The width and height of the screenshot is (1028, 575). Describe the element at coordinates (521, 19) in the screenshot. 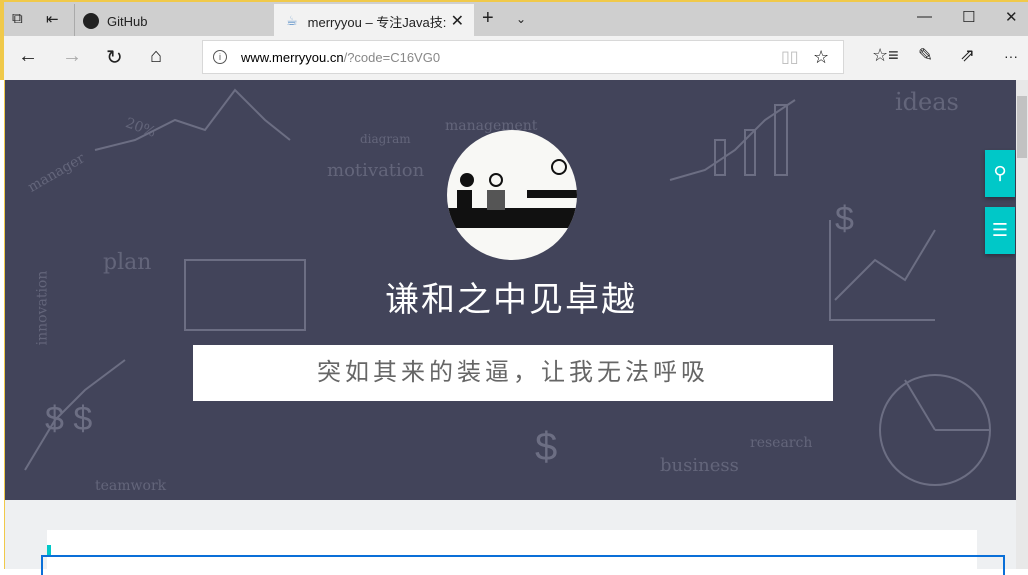

I see `chevron-down-icon: ⌄` at that location.